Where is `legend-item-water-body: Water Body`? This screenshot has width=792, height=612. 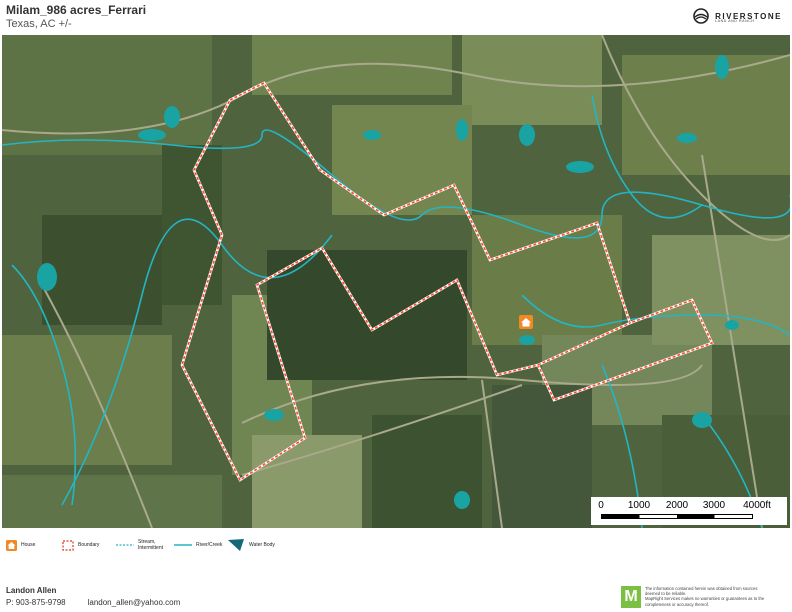
legend-item-water-body: Water Body is located at coordinates (251, 545).